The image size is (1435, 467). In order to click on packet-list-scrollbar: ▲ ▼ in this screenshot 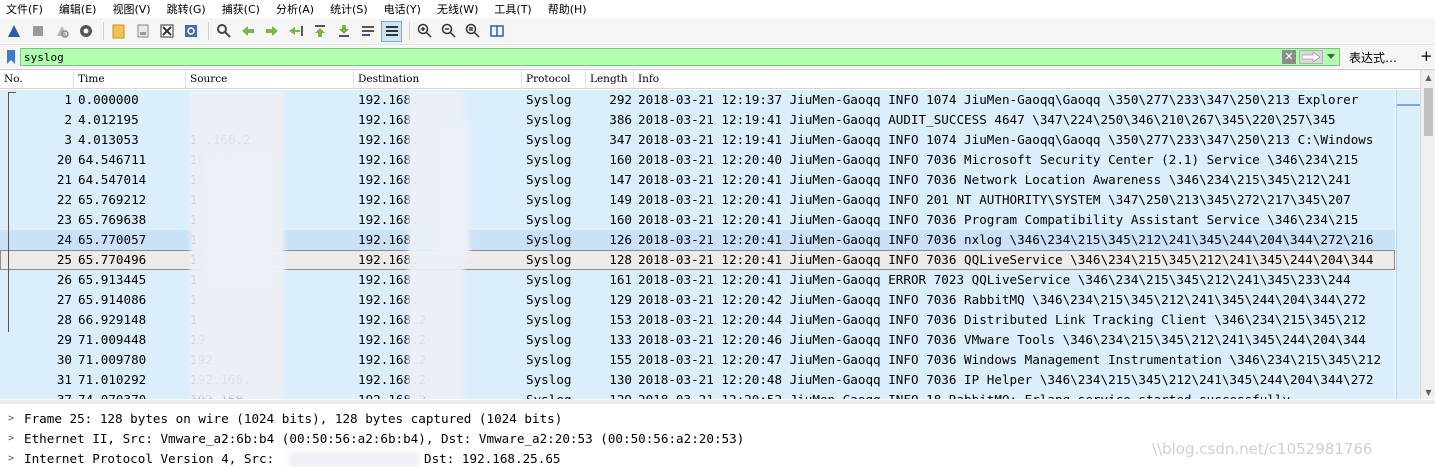, I will do `click(1427, 234)`.